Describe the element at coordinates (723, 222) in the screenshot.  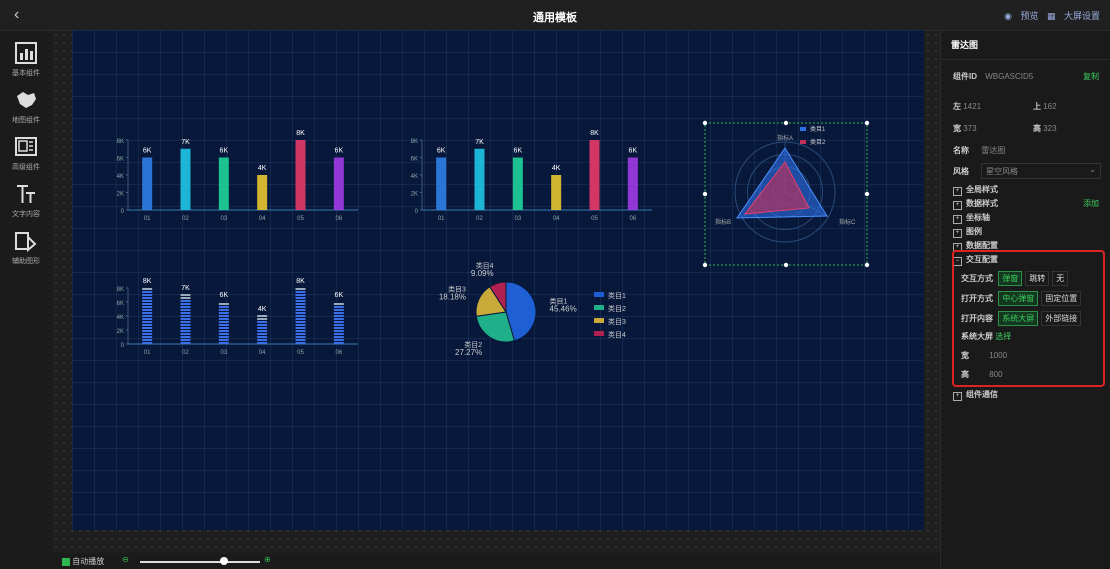
I see `radar-indicator-label: 指标B` at that location.